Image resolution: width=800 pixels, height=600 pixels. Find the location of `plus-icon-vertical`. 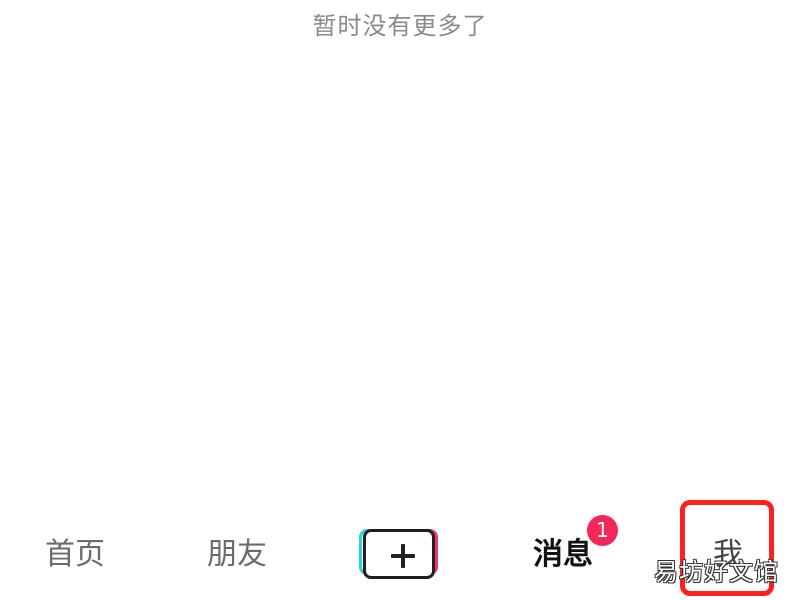

plus-icon-vertical is located at coordinates (403, 556).